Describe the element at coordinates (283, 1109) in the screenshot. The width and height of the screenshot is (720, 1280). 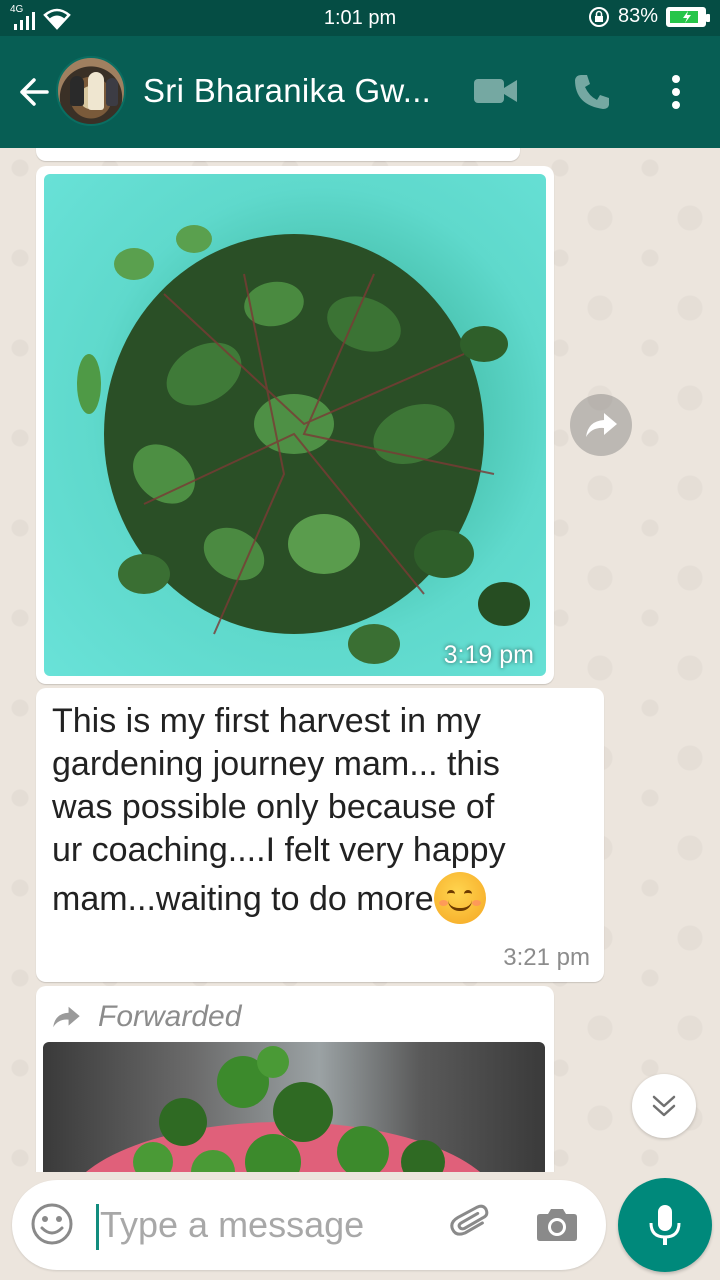
I see `coriander-illustration` at that location.